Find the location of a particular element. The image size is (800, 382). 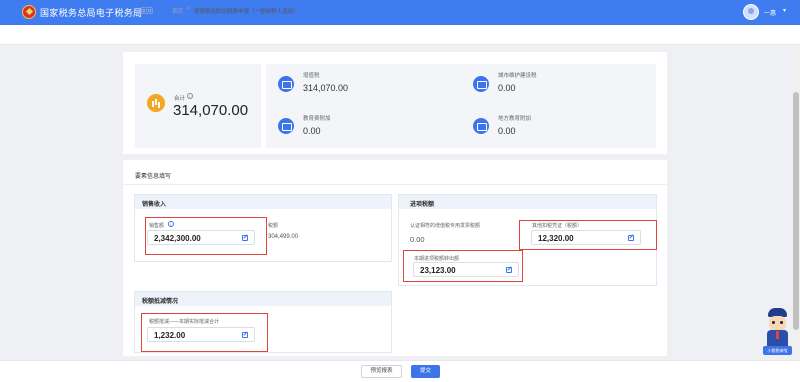

total-label: 合计 is located at coordinates (180, 99).